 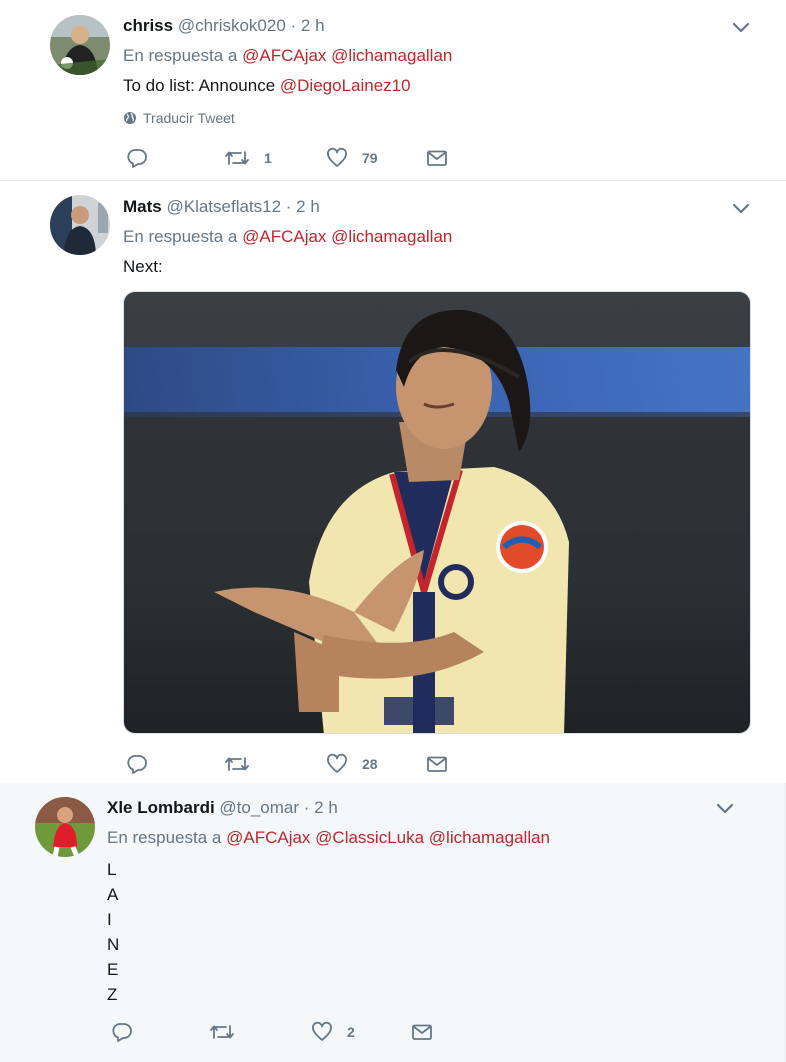 What do you see at coordinates (259, 807) in the screenshot?
I see `user-handle: @to_omar` at bounding box center [259, 807].